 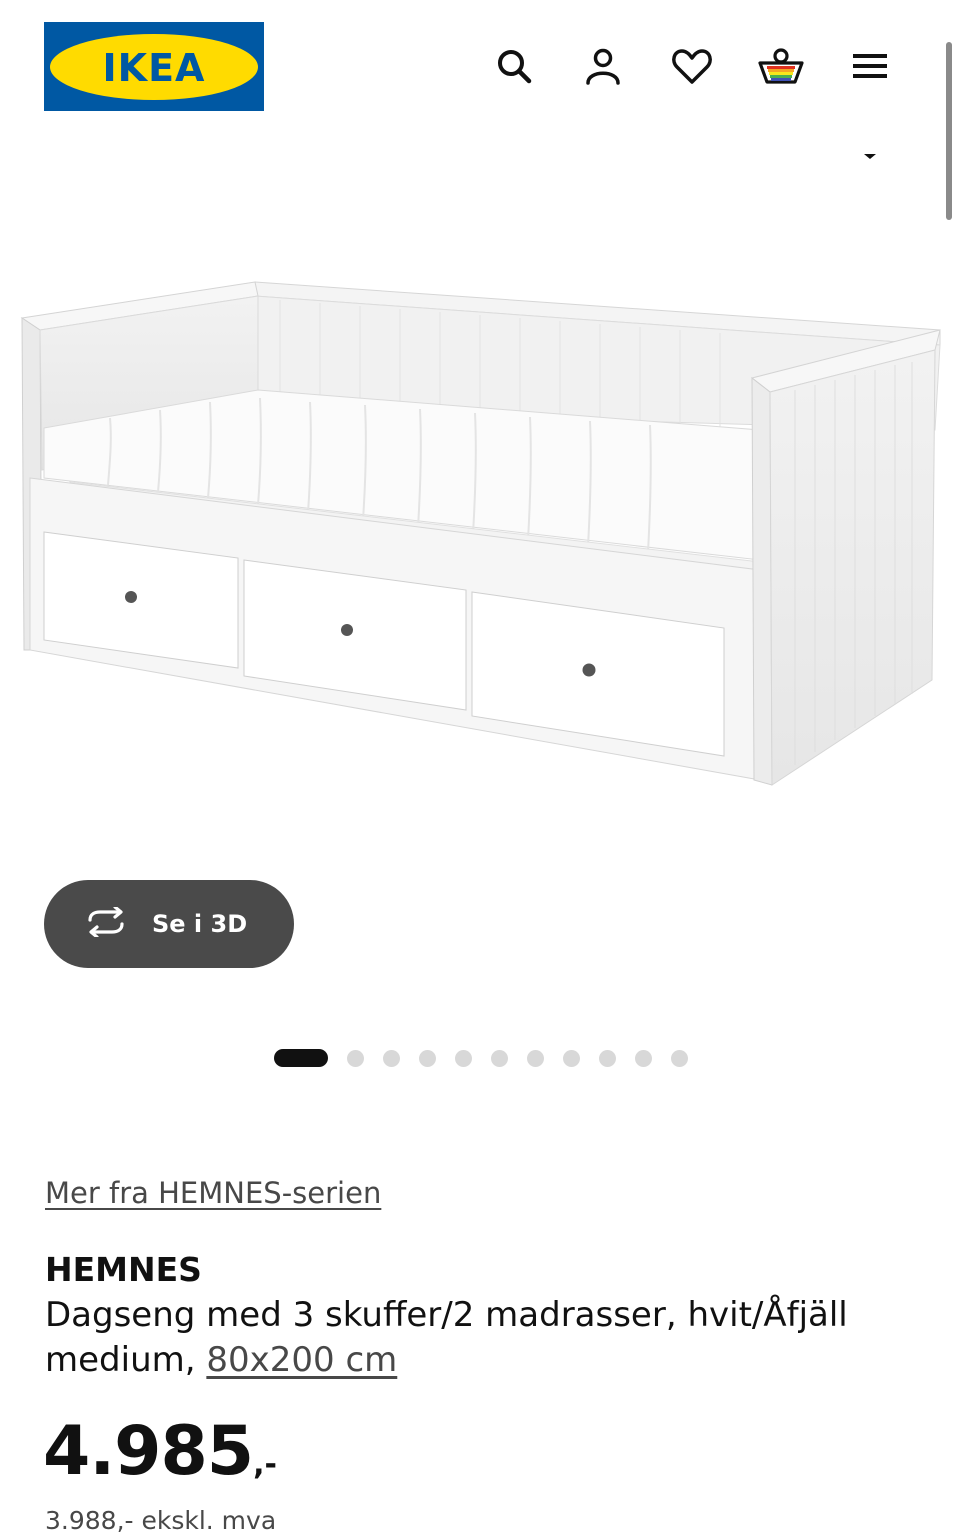 I want to click on scrollbar, so click(x=949, y=131).